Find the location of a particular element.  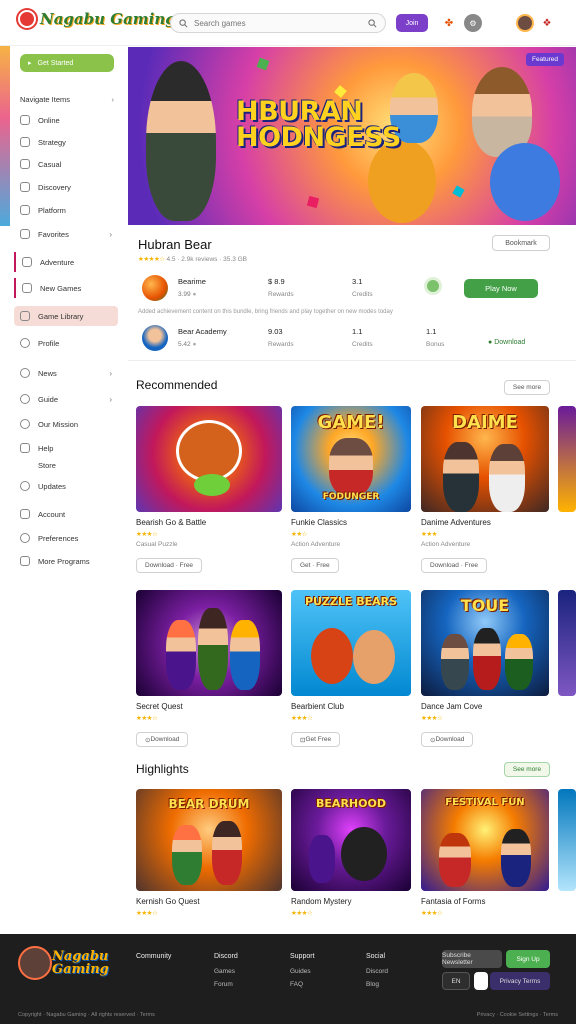

game-thumbnail: TOUE is located at coordinates (485, 643).